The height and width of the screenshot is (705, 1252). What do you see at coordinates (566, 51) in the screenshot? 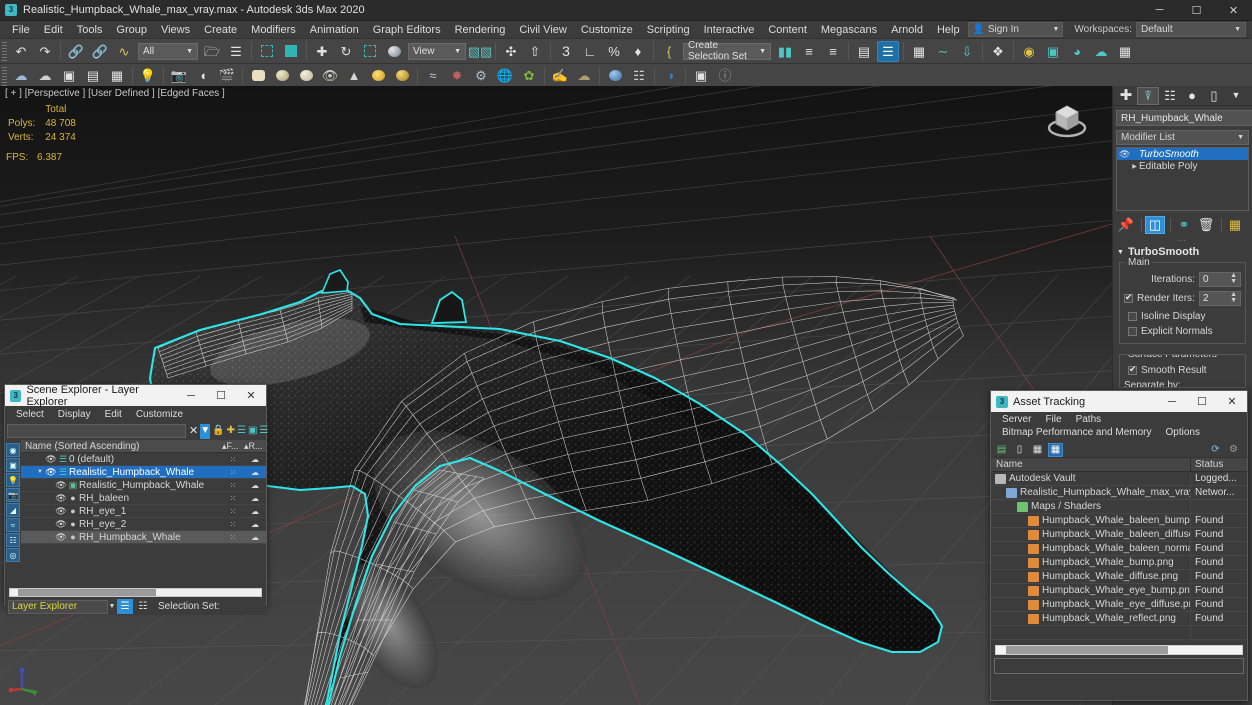
I see `snaps-3-icon: 3` at bounding box center [566, 51].